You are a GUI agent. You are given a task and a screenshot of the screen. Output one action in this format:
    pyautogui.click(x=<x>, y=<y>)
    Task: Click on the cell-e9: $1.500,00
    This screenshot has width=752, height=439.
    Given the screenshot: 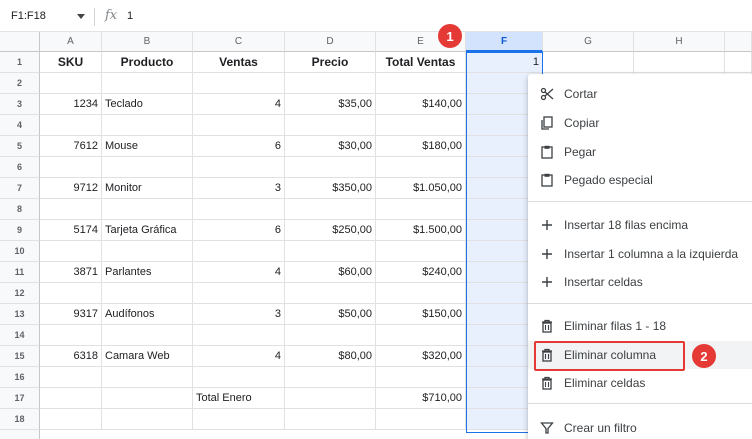 What is the action you would take?
    pyautogui.click(x=421, y=230)
    